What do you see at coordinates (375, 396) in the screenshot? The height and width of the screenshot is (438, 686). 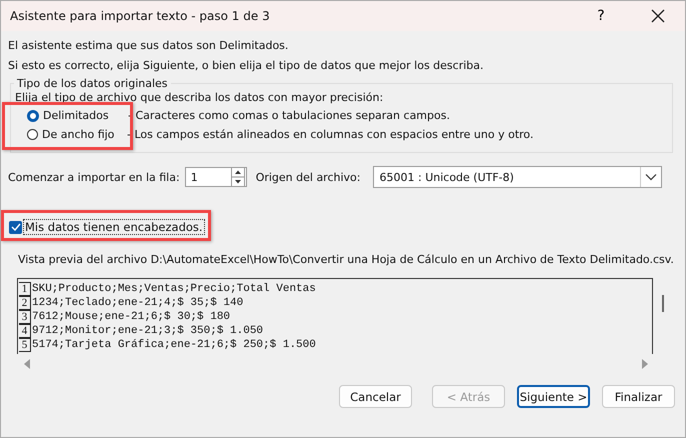 I see `dialog-button: Cancelar` at bounding box center [375, 396].